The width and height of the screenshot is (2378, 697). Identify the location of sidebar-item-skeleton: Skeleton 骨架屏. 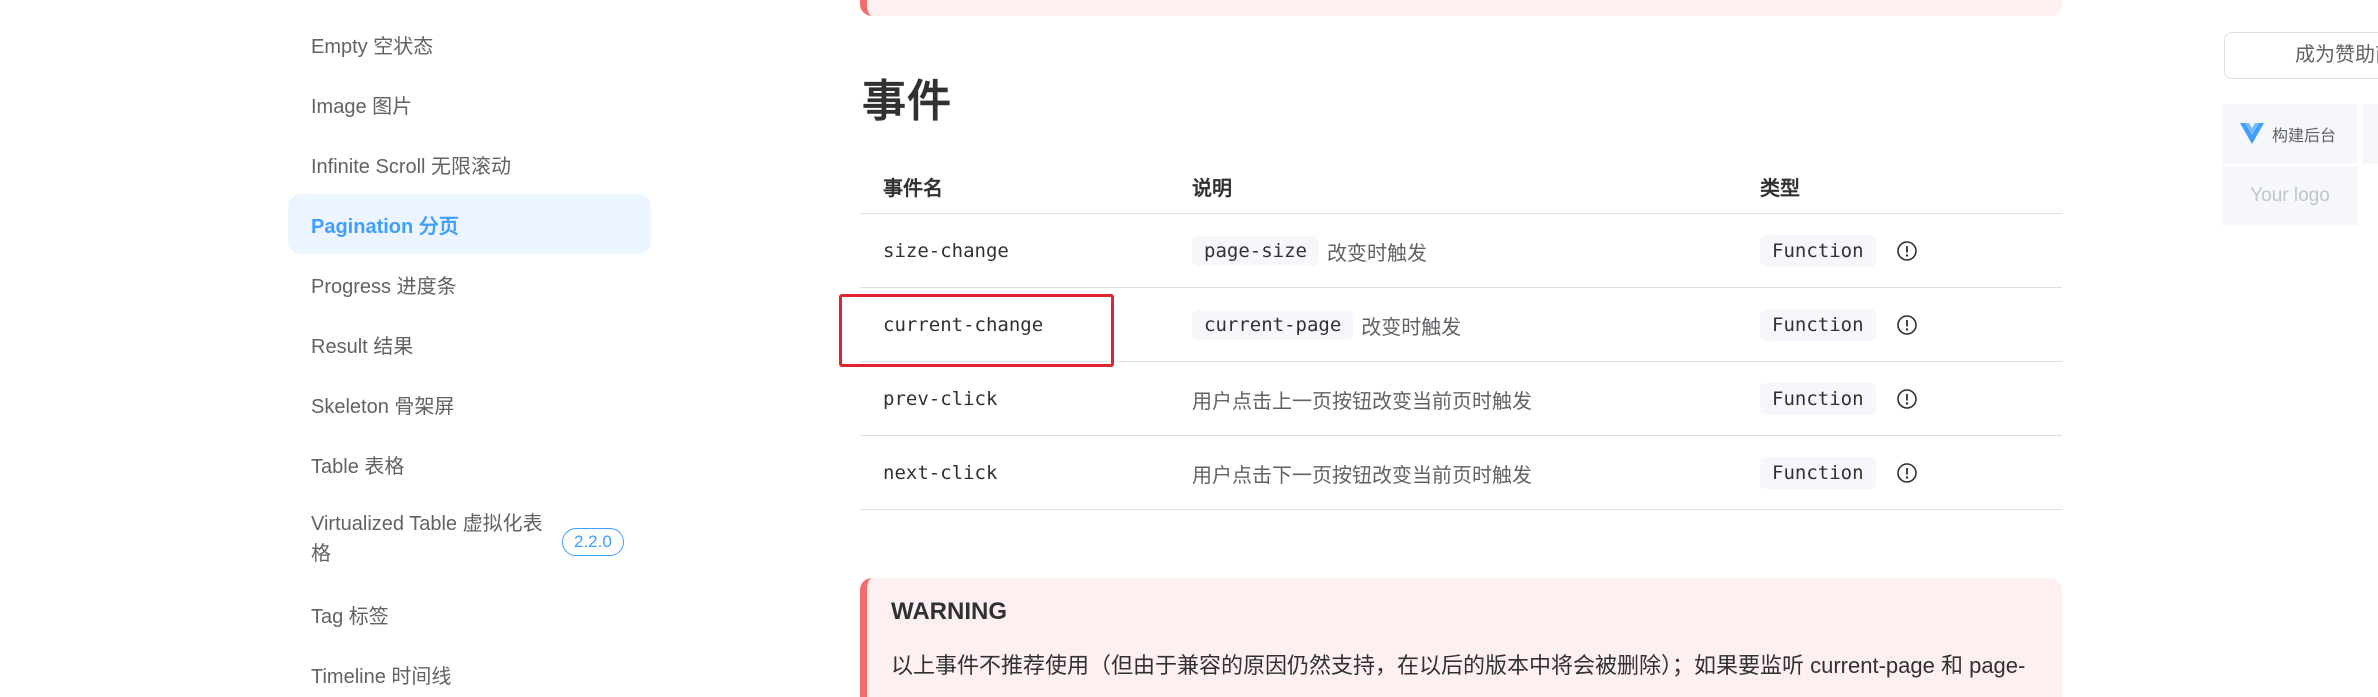
(469, 404).